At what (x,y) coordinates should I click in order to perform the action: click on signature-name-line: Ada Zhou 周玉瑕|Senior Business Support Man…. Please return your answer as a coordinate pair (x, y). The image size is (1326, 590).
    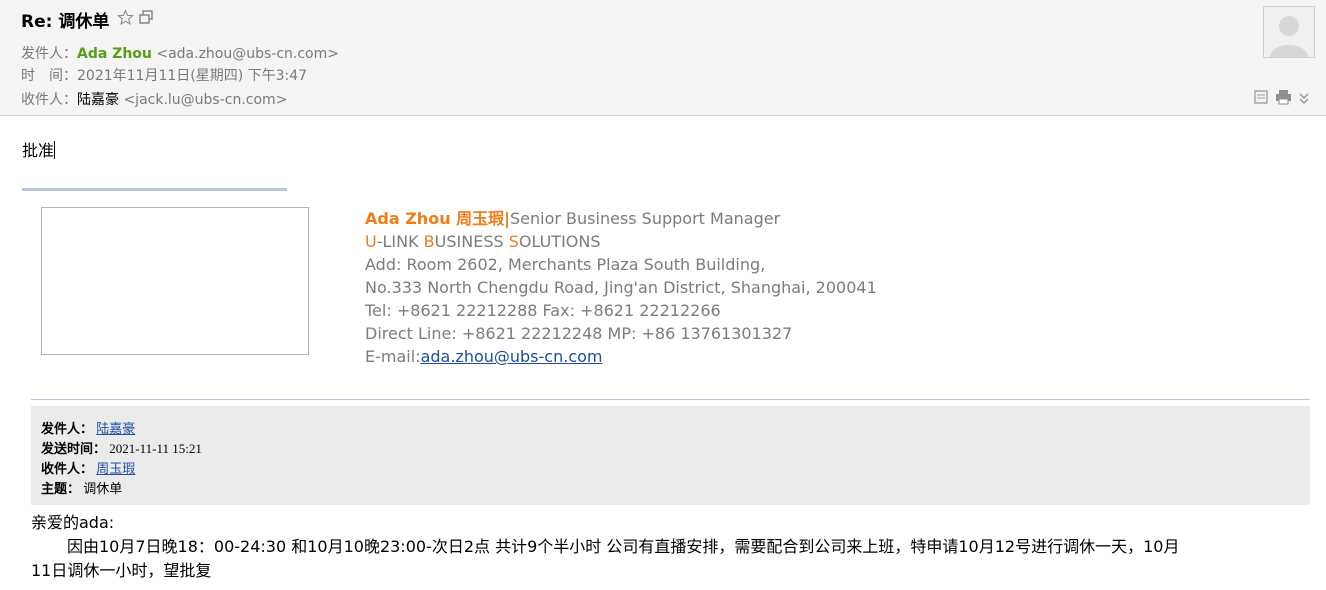
    Looking at the image, I should click on (573, 218).